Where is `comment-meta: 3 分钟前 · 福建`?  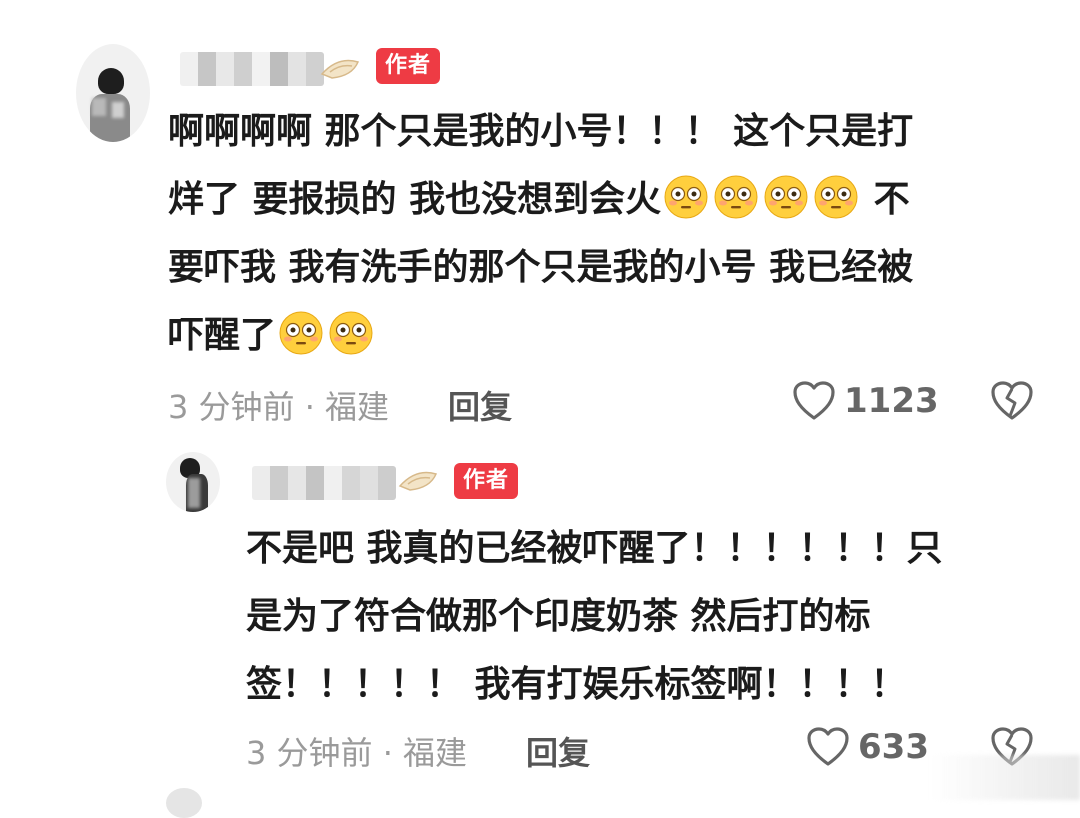
comment-meta: 3 分钟前 · 福建 is located at coordinates (279, 407).